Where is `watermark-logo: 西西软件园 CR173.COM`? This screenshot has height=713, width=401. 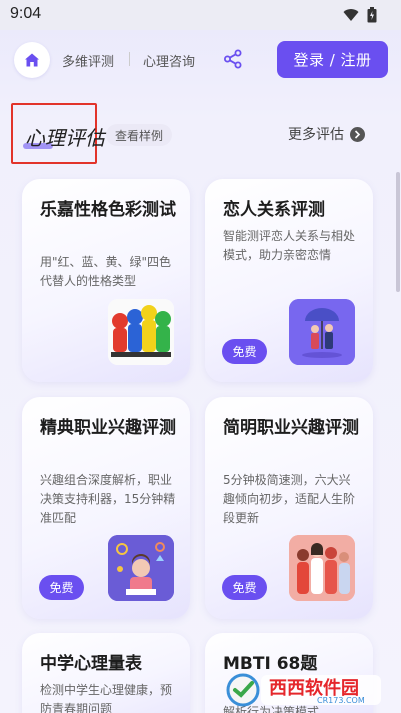
watermark-logo: 西西软件园 CR173.COM is located at coordinates (305, 690).